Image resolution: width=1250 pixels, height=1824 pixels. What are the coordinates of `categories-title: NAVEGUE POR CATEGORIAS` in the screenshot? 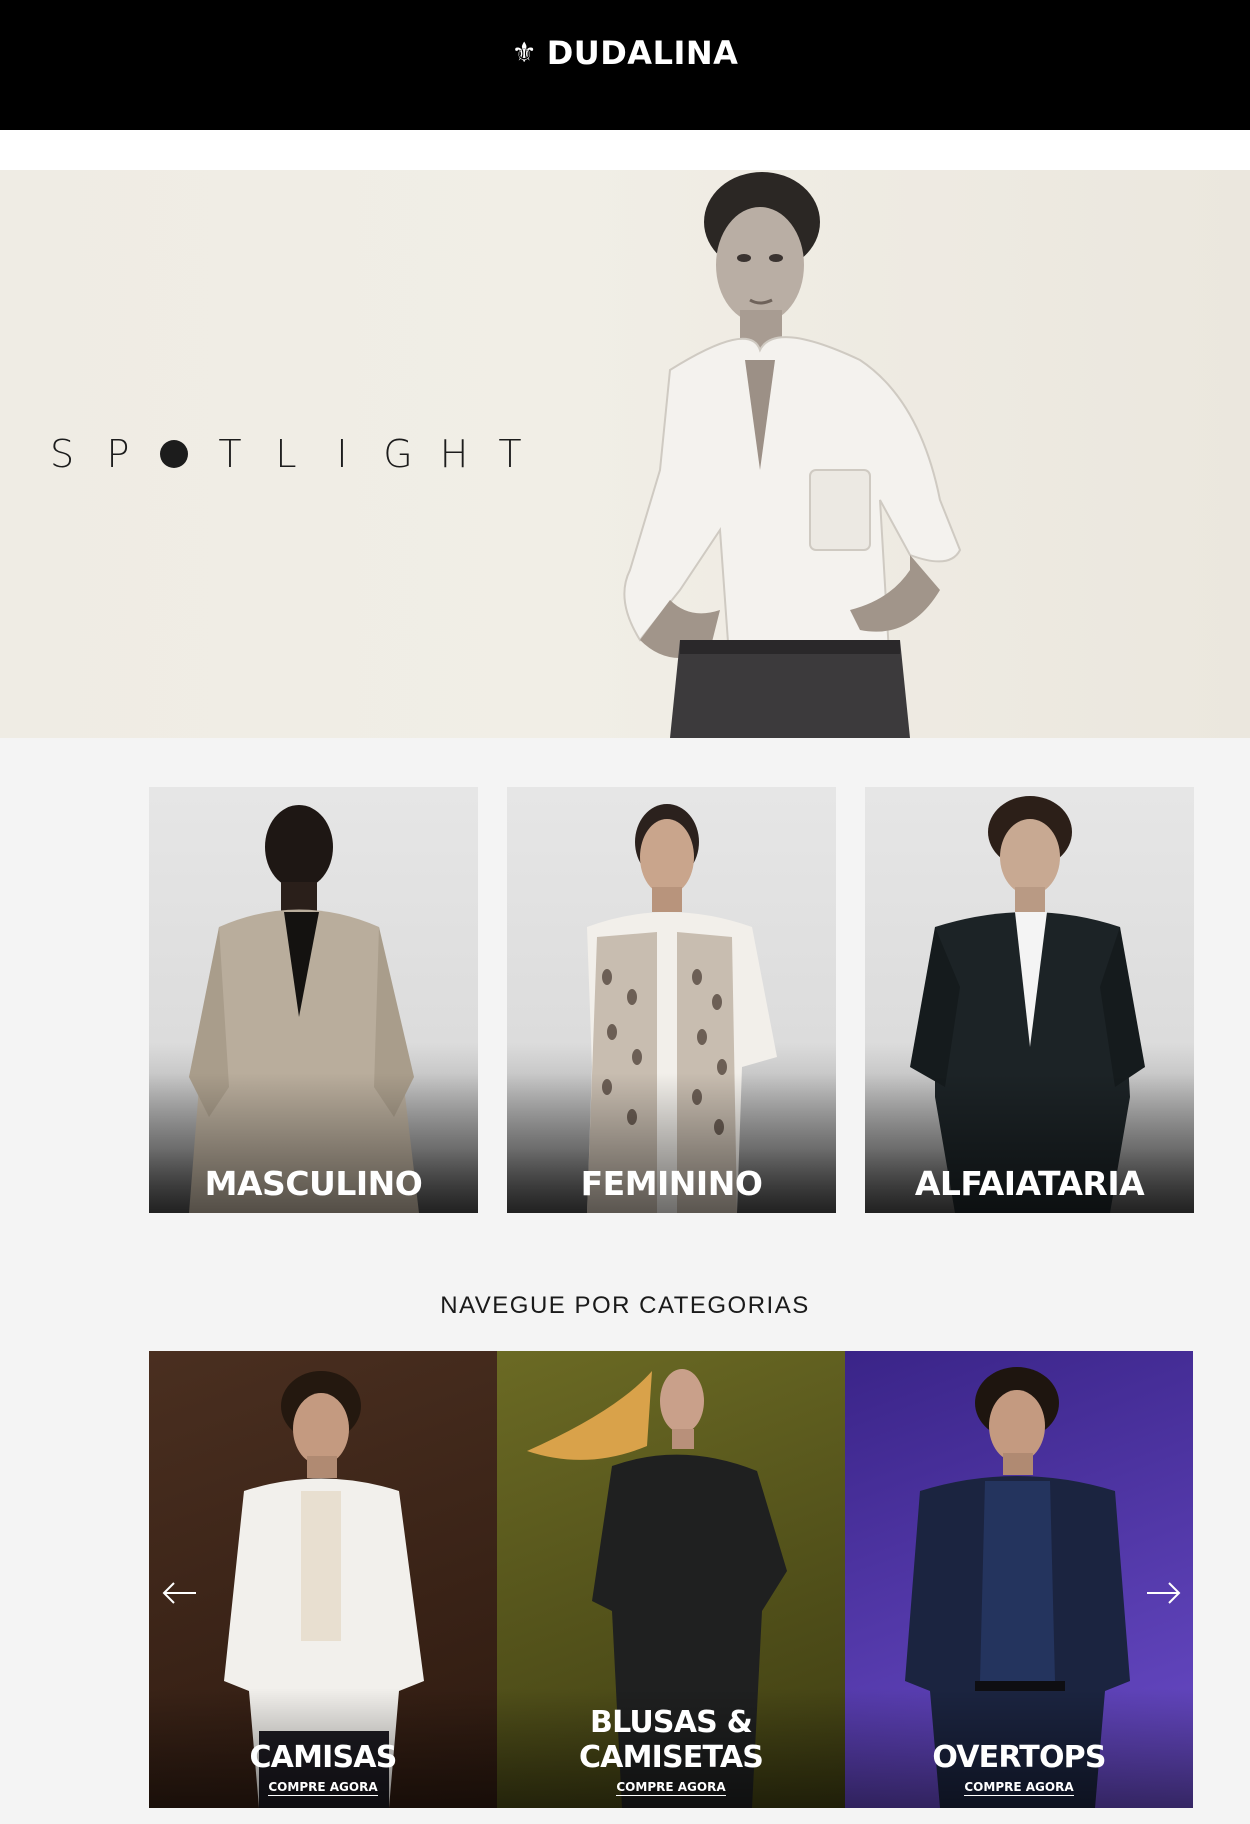 It's located at (625, 1305).